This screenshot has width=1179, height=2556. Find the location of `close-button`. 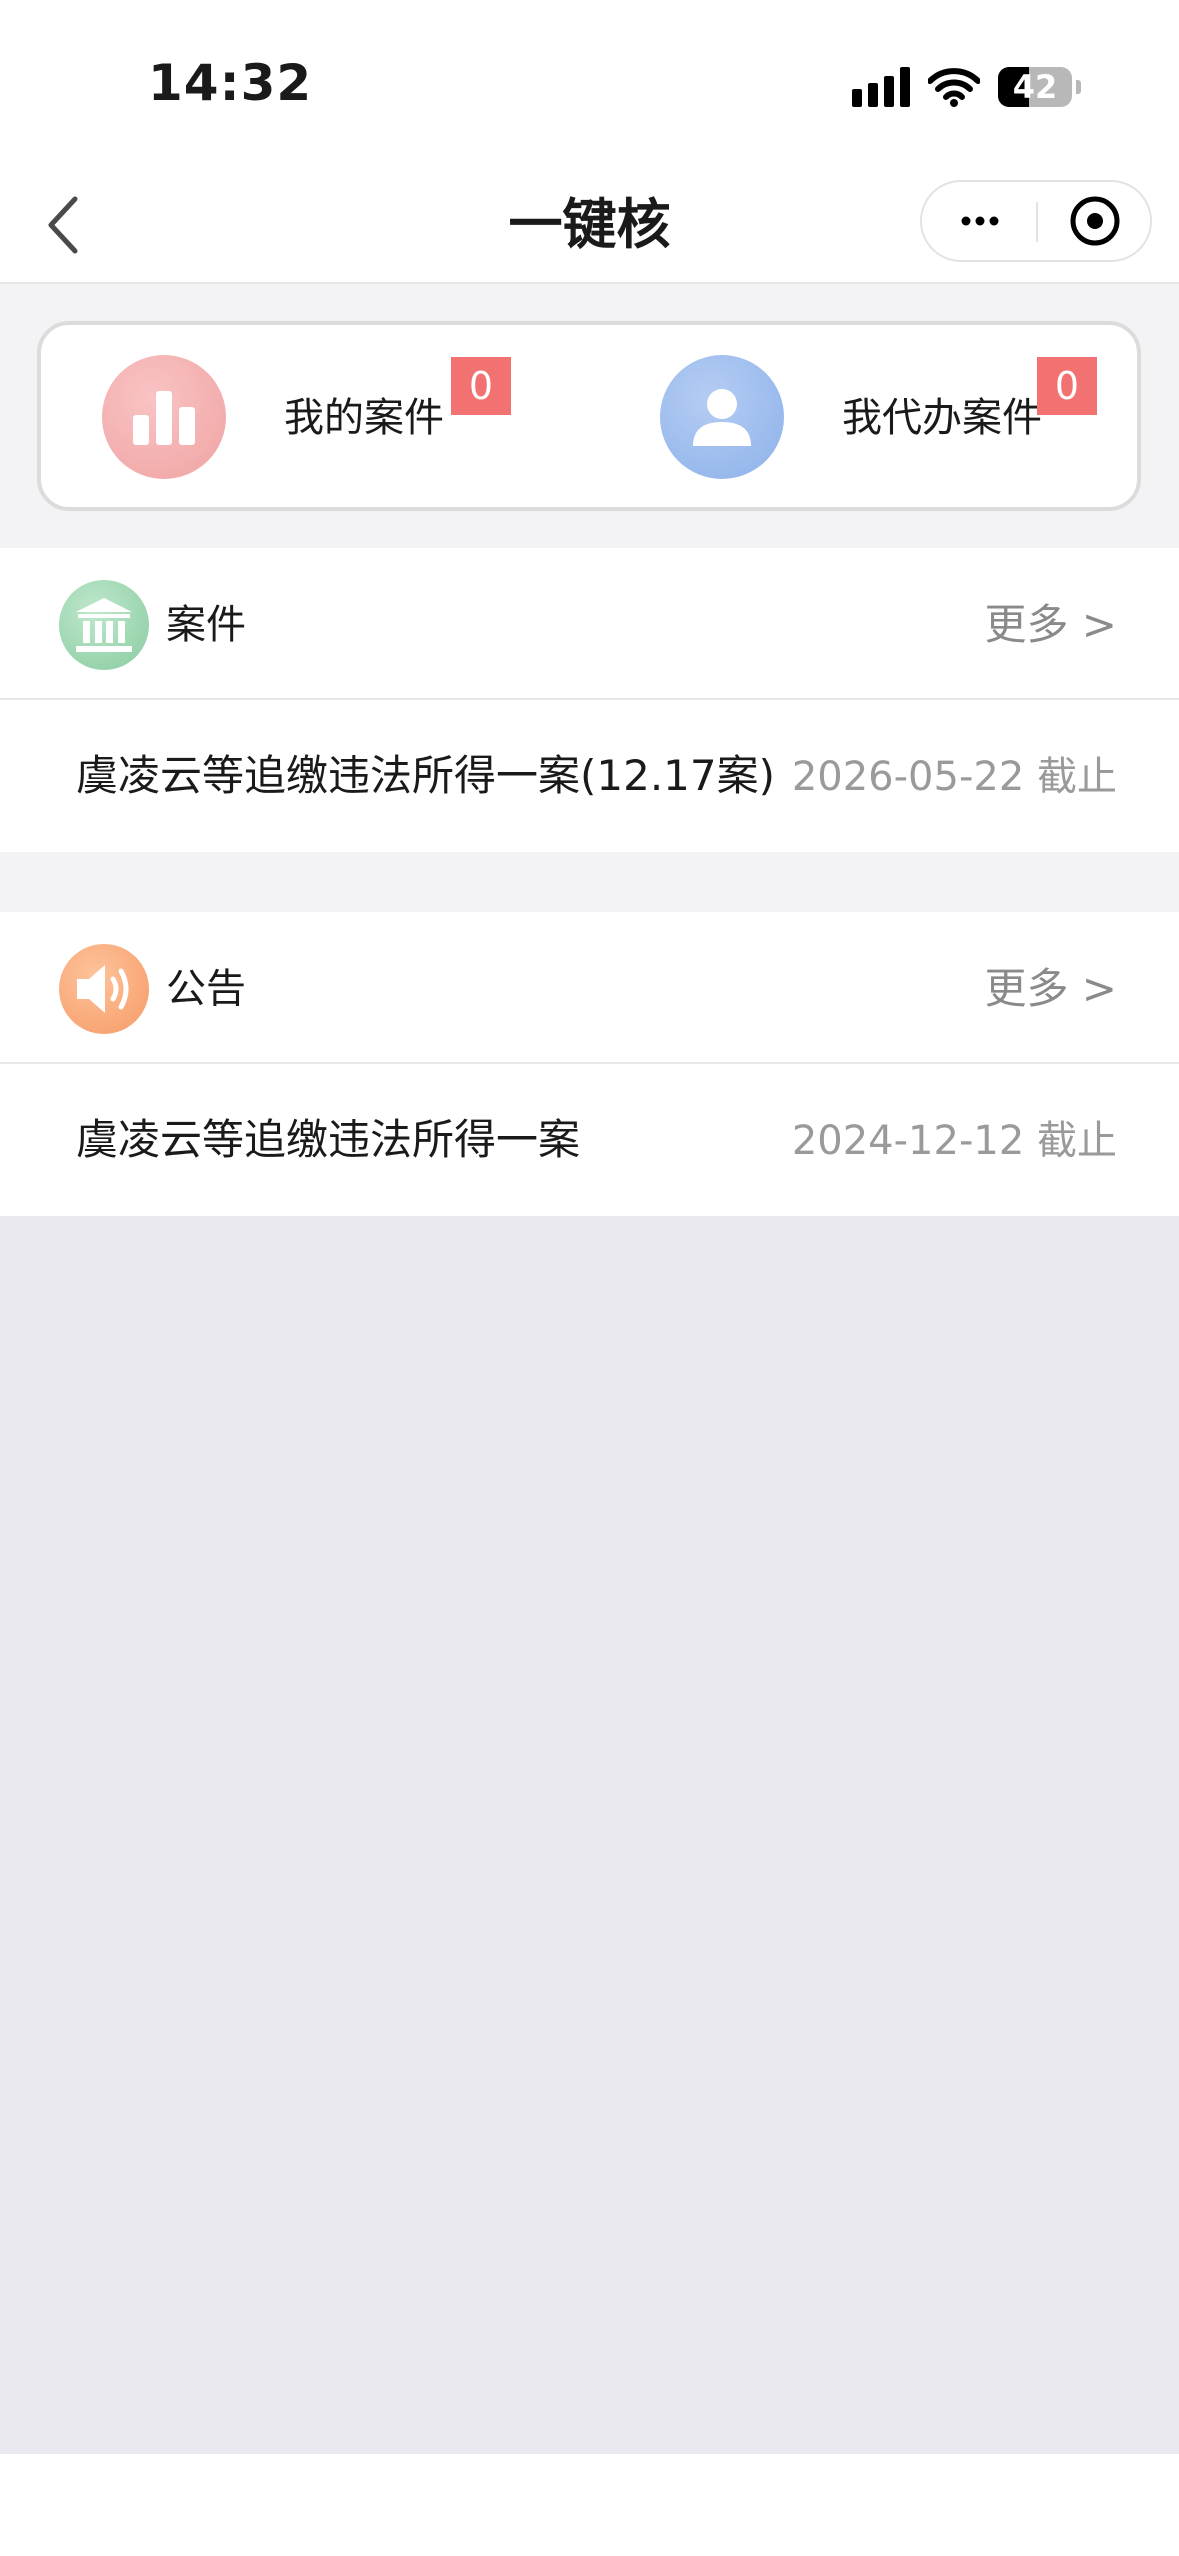

close-button is located at coordinates (1095, 221).